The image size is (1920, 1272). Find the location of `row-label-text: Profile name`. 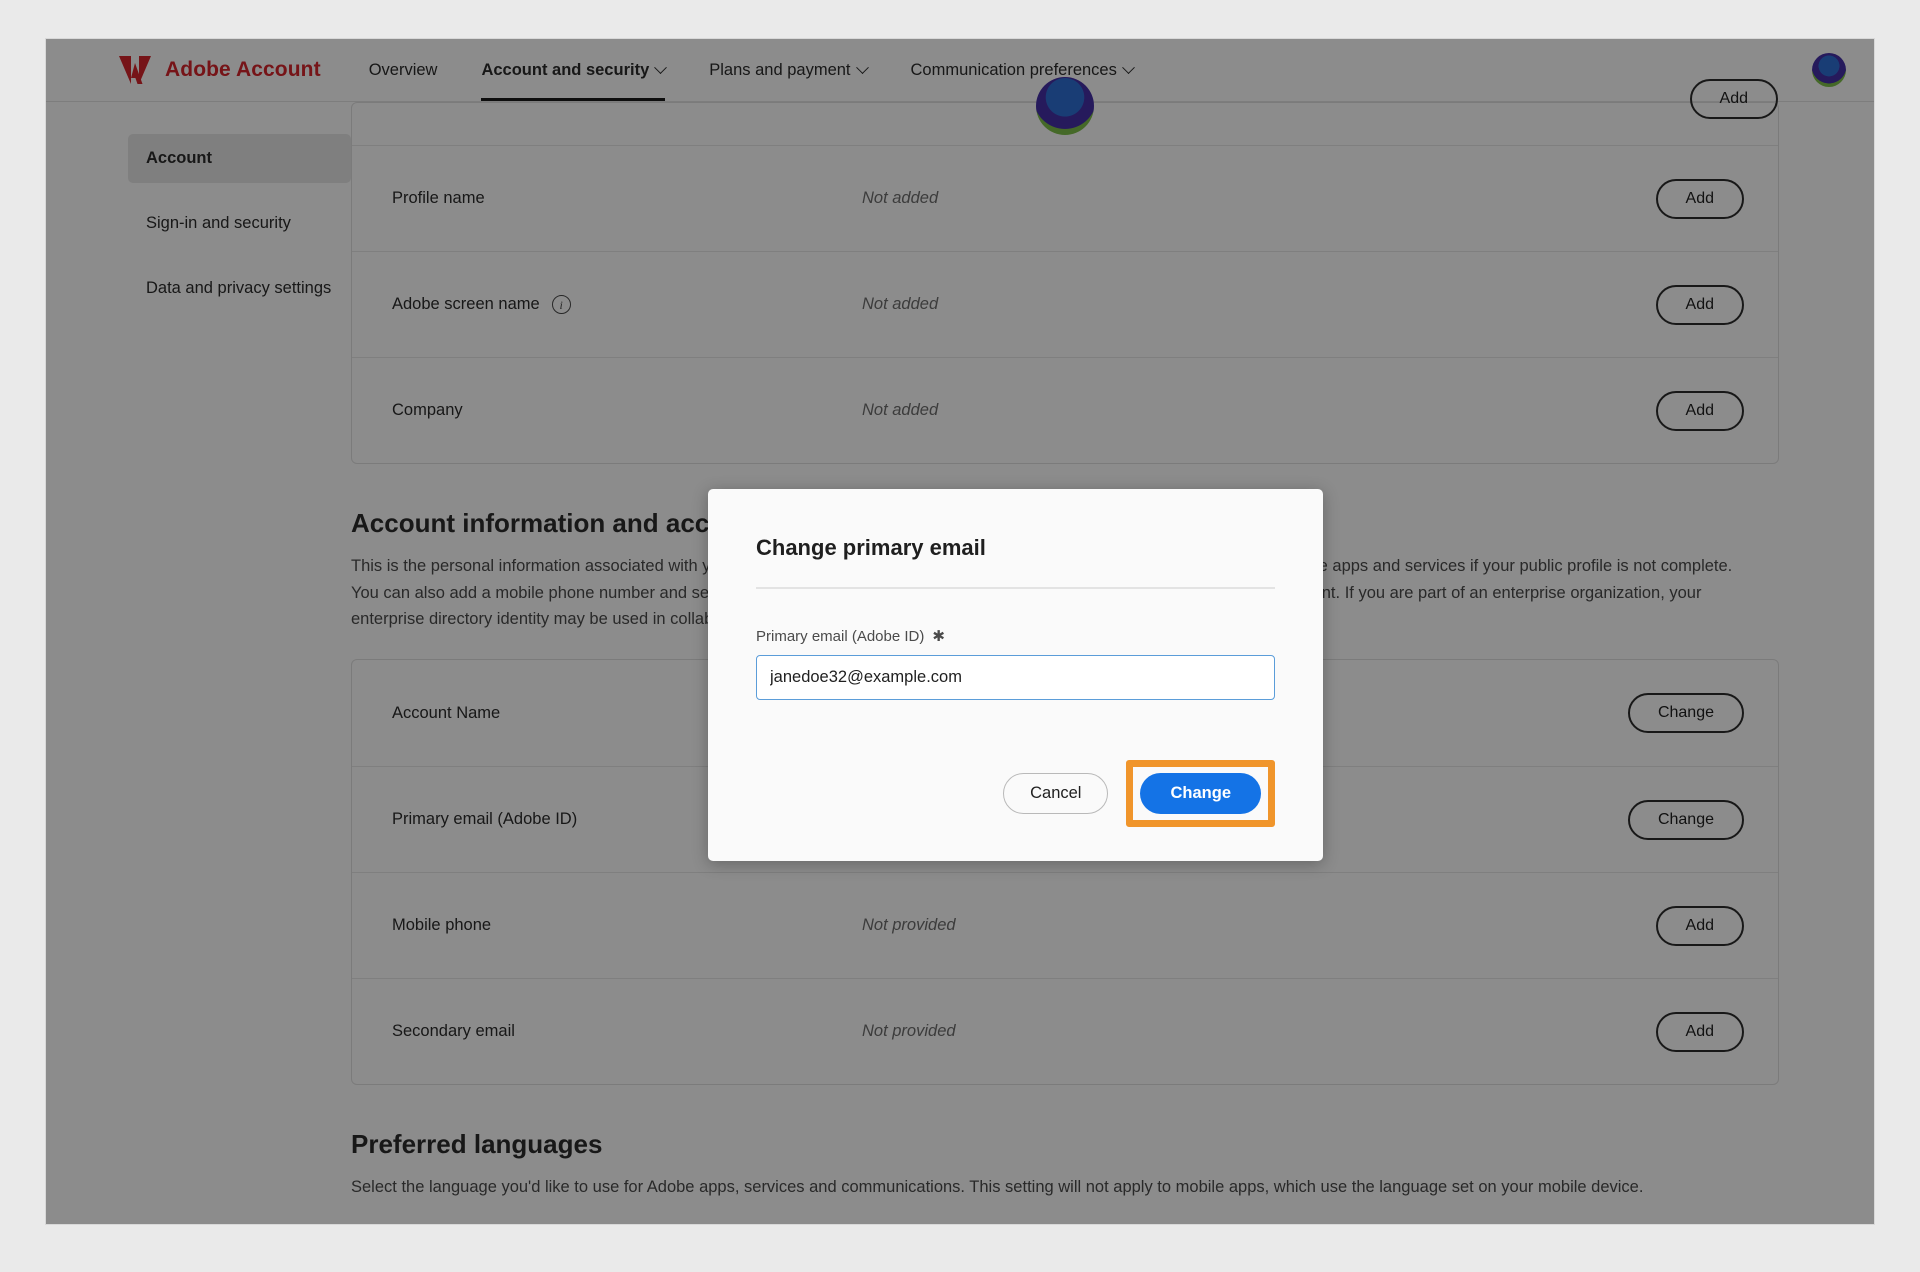

row-label-text: Profile name is located at coordinates (438, 198).